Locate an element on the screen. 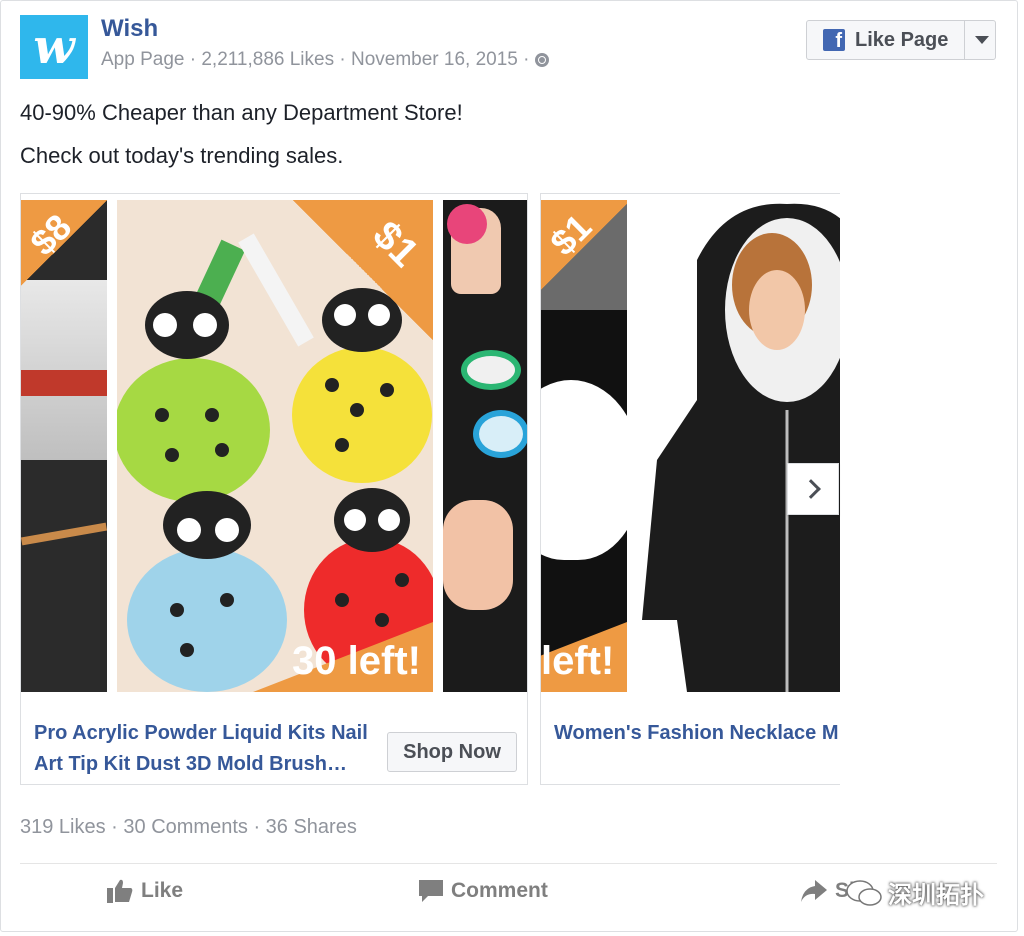 Image resolution: width=1024 pixels, height=936 pixels. price-badge: $8 is located at coordinates (64, 243).